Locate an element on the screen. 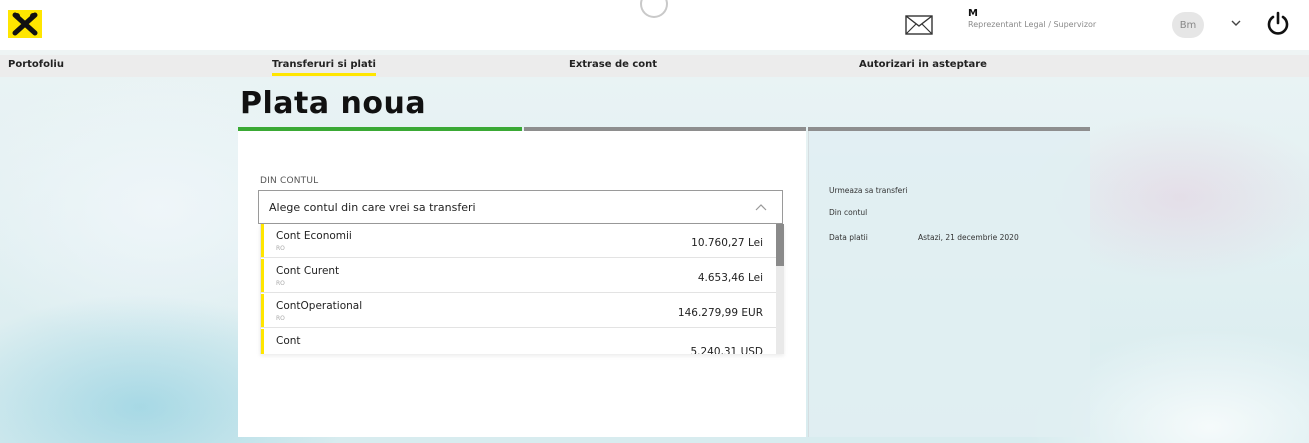 The width and height of the screenshot is (1309, 443). user-initial: M is located at coordinates (973, 13).